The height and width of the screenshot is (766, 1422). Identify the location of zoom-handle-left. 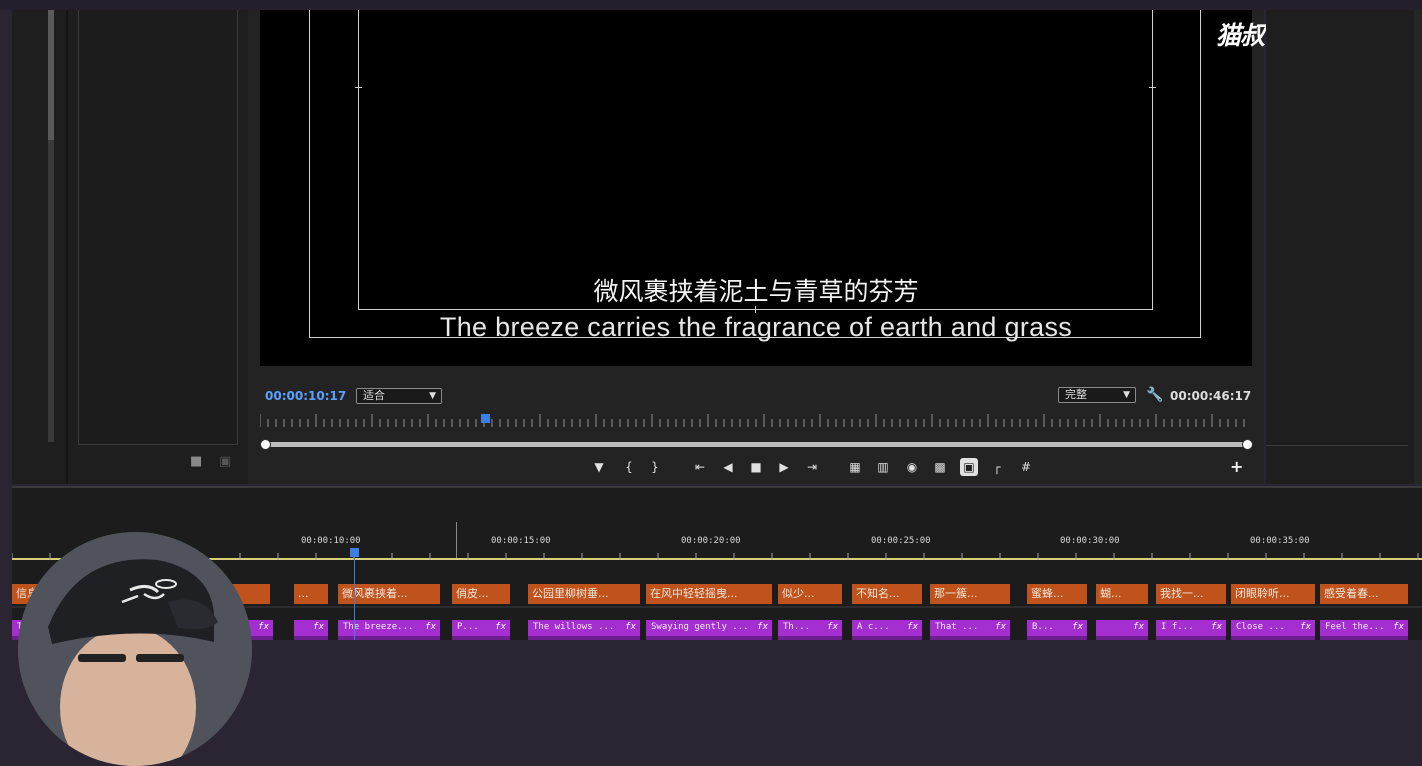
(265, 444).